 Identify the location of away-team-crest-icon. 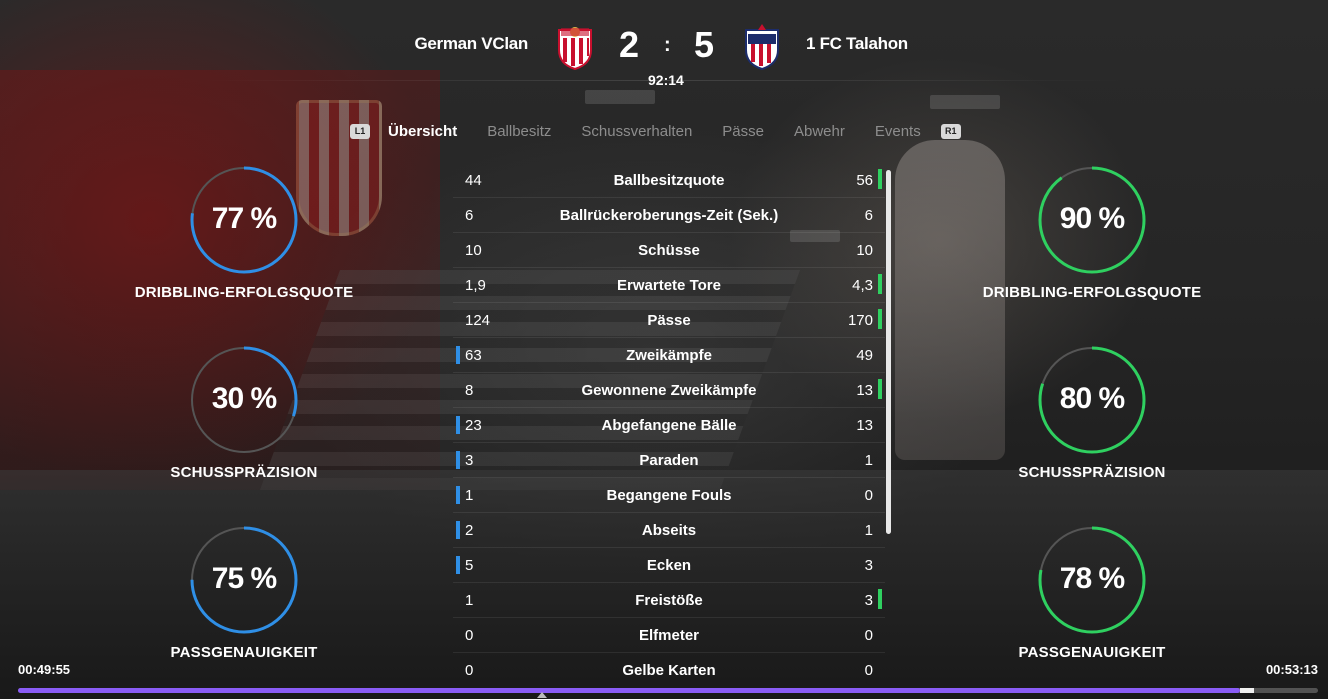
(762, 47).